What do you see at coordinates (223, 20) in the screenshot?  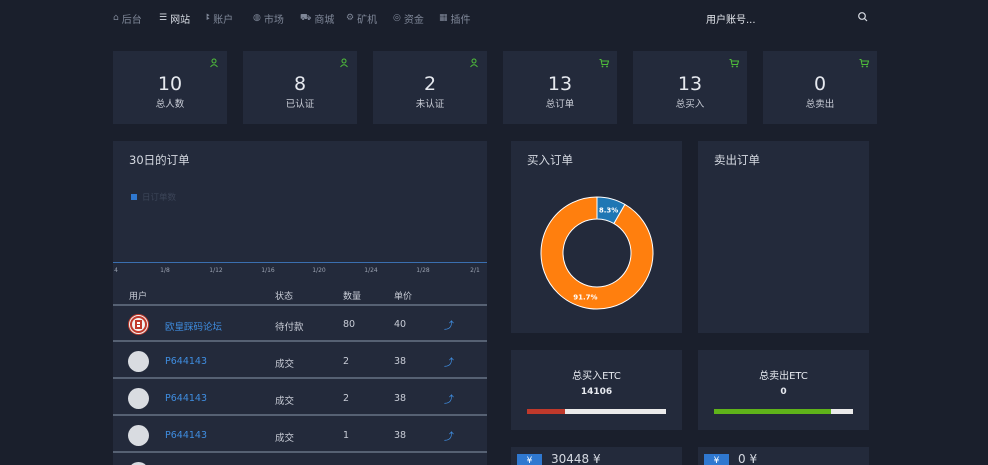 I see `nav-label: 账户` at bounding box center [223, 20].